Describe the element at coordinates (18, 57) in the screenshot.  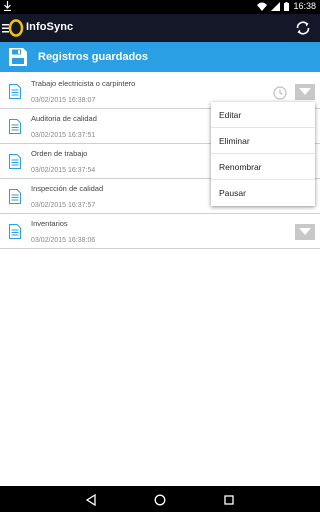
I see `save-icon` at that location.